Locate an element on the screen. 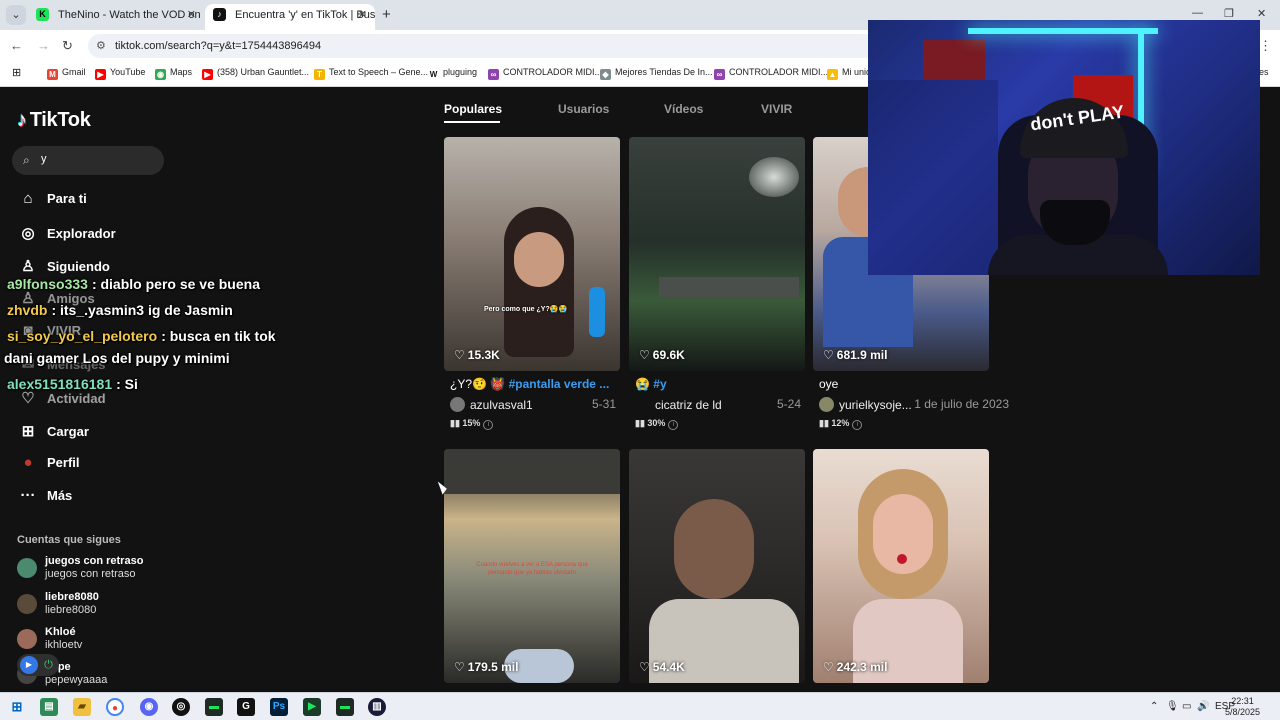 Image resolution: width=1280 pixels, height=720 pixels. floating-mini-player: ▶ ⏻ is located at coordinates (38, 665).